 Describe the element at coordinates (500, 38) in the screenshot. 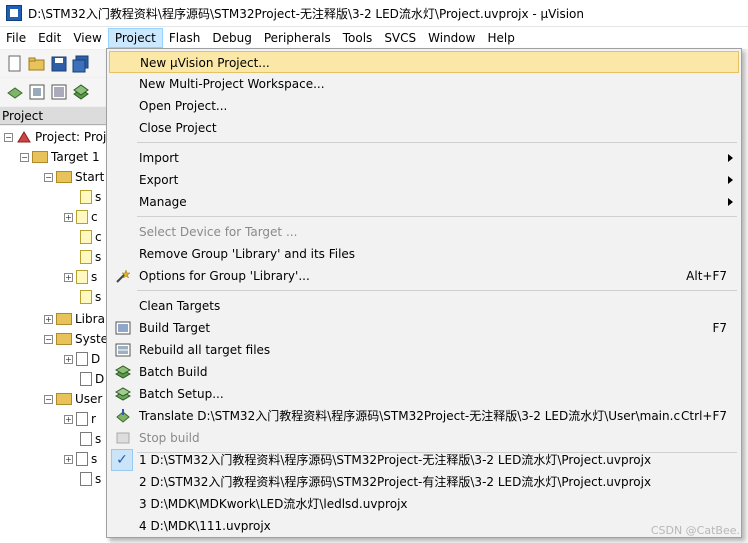

I see `menu-help: Help` at that location.